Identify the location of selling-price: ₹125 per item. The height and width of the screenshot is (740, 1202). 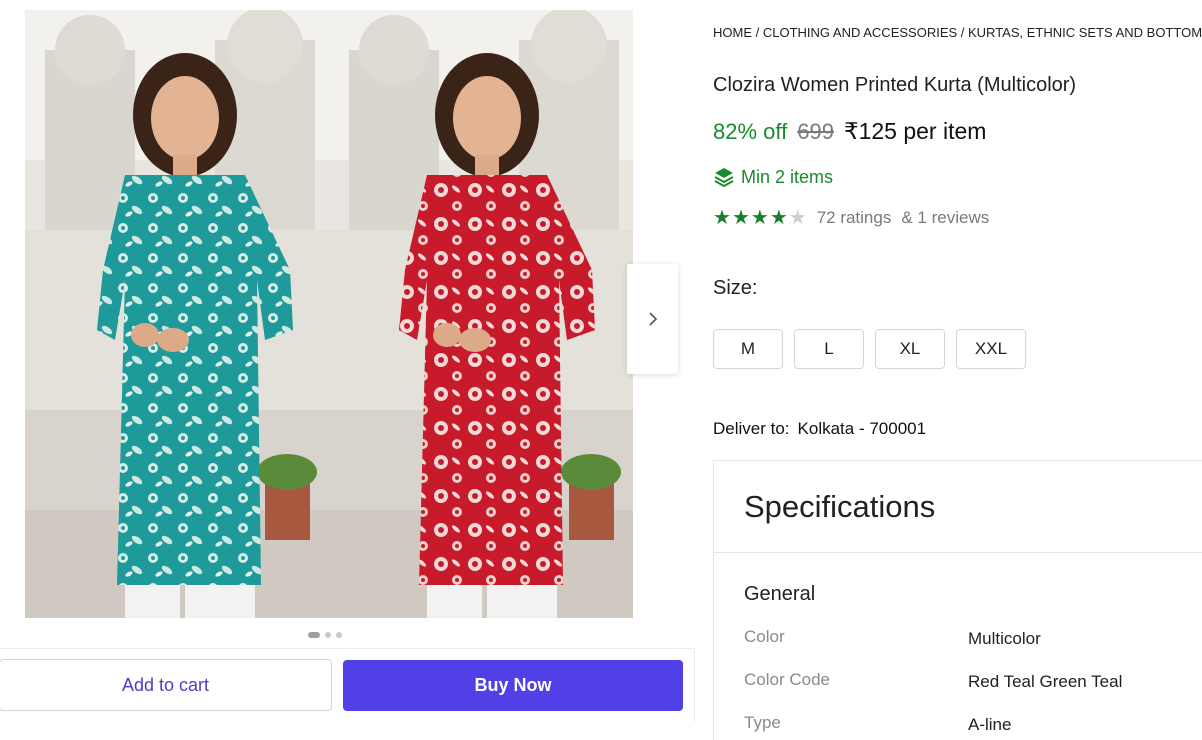
(915, 131).